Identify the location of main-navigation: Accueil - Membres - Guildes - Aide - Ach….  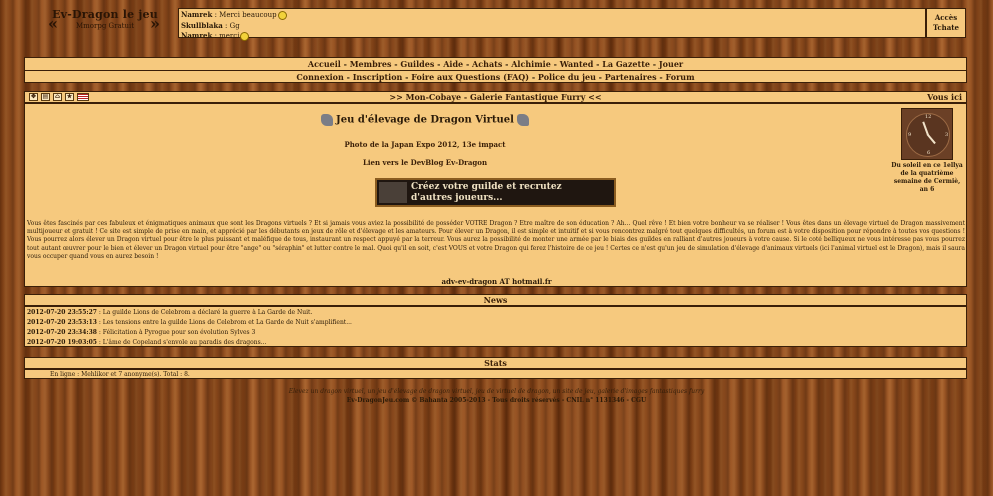
(495, 70).